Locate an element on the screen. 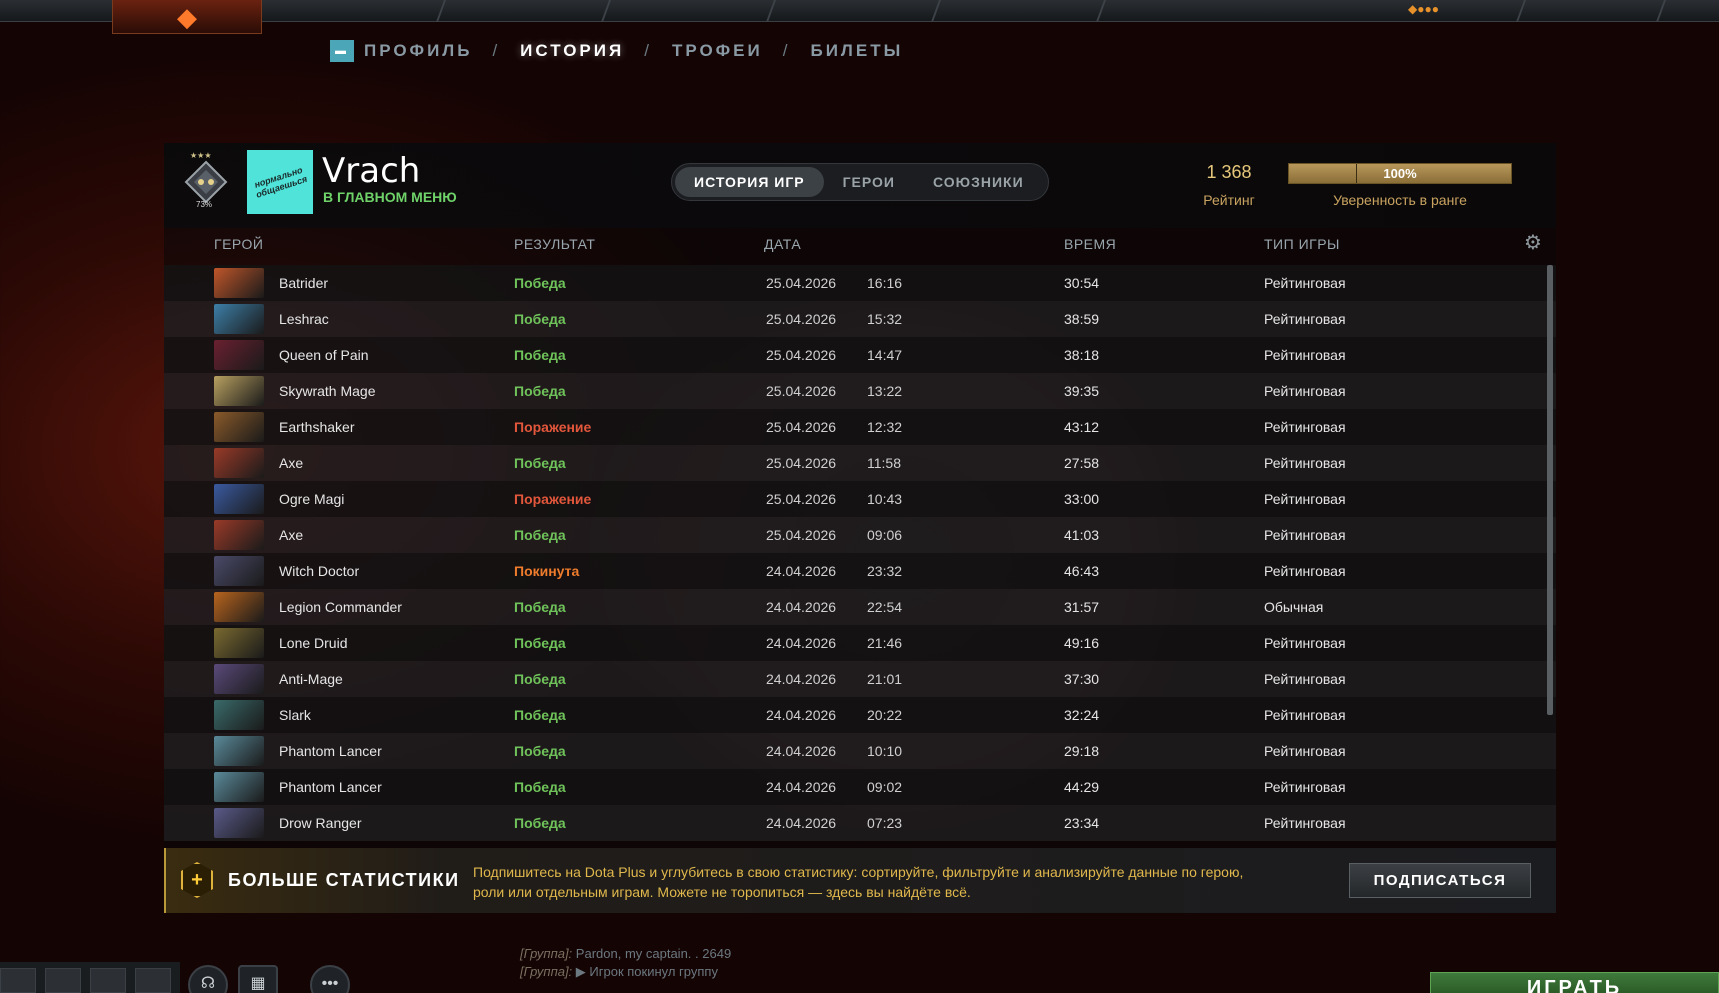 This screenshot has height=993, width=1719. match-result: Поражение is located at coordinates (553, 427).